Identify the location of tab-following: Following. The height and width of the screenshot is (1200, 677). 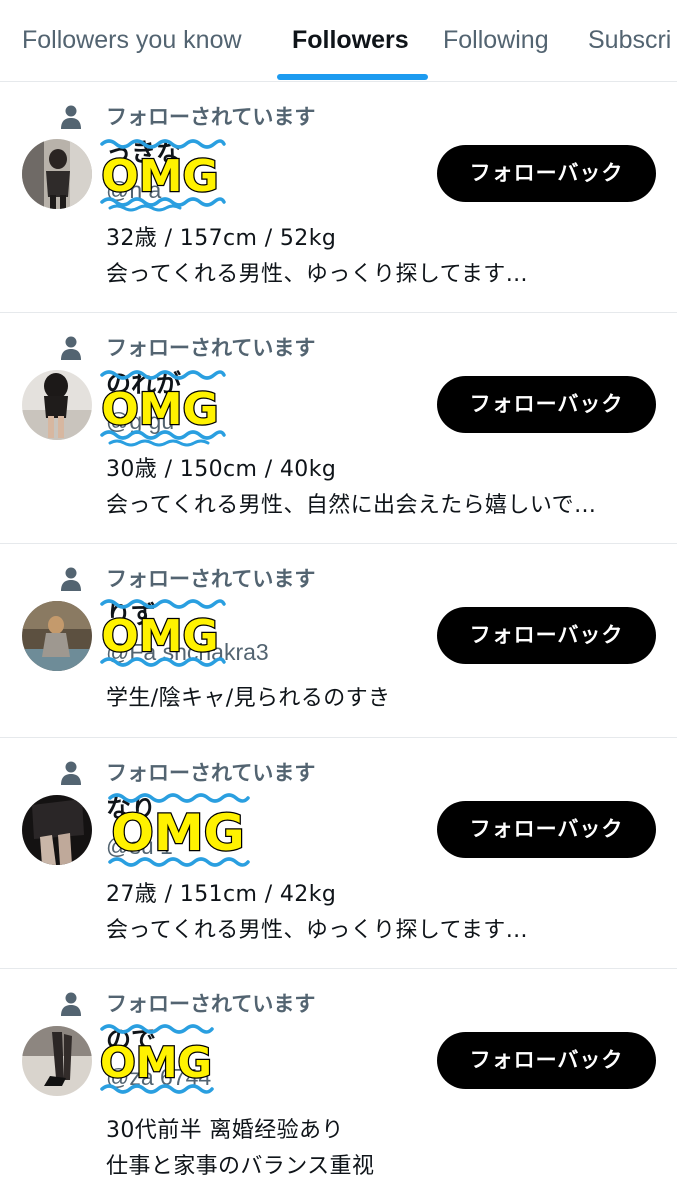
(496, 40).